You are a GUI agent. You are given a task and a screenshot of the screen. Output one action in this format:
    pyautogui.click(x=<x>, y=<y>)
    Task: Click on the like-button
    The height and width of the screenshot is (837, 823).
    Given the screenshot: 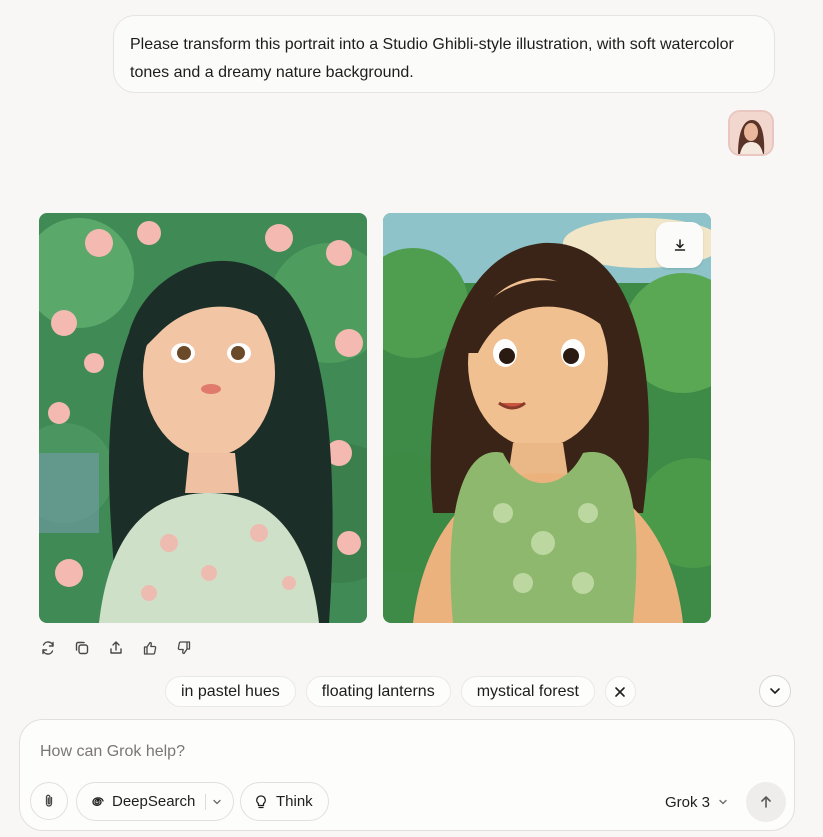 What is the action you would take?
    pyautogui.click(x=150, y=648)
    